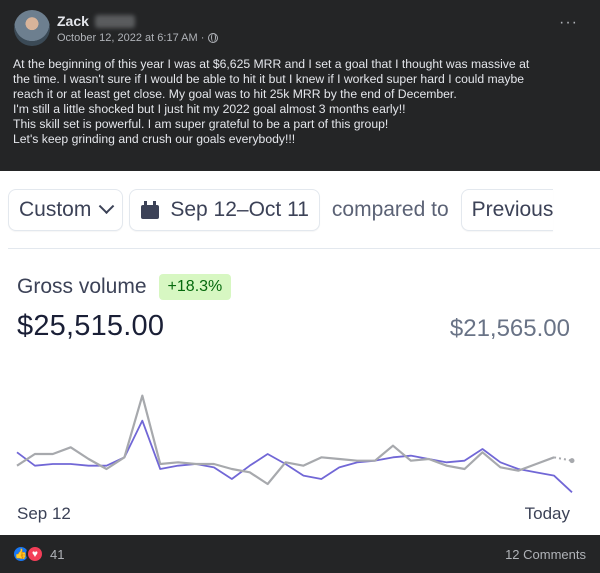 This screenshot has width=600, height=573. Describe the element at coordinates (572, 461) in the screenshot. I see `series-end-point` at that location.